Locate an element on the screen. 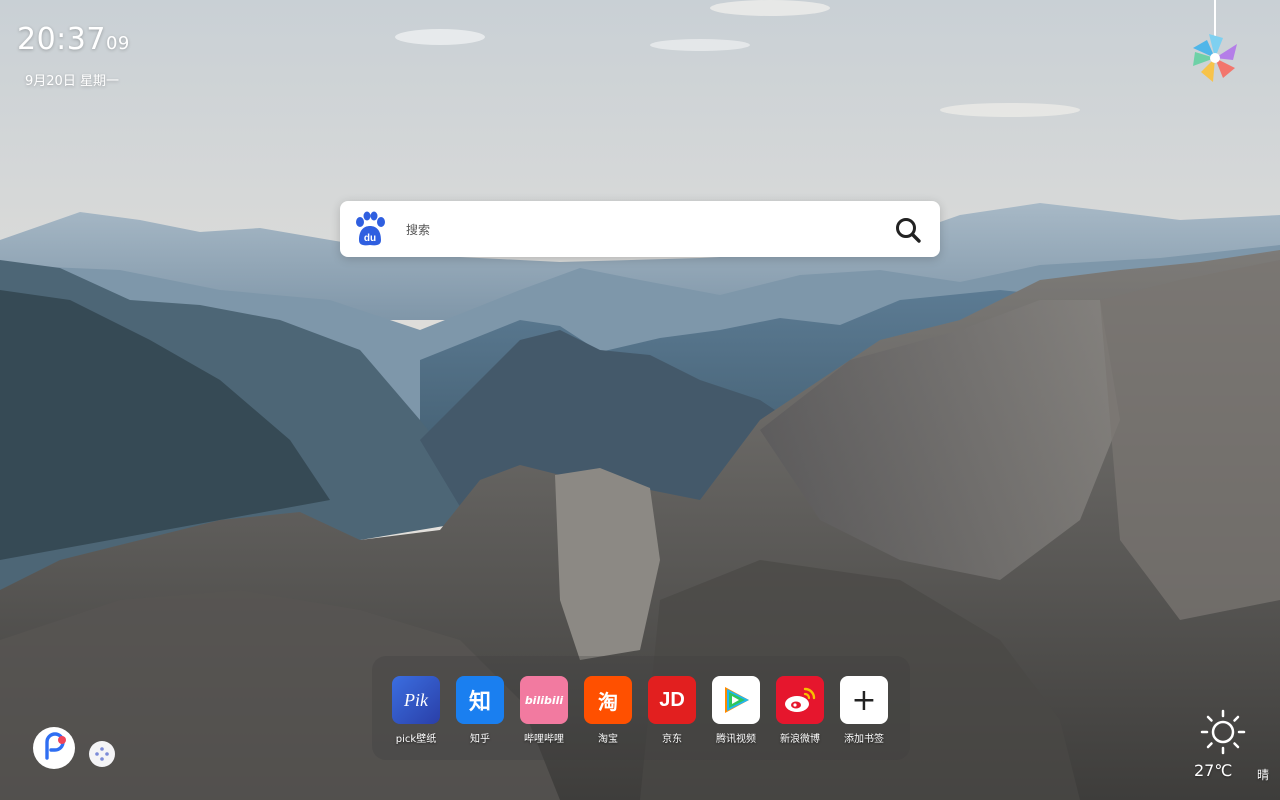 Image resolution: width=1280 pixels, height=800 pixels. weather-widget: 27℃ 晴 is located at coordinates (1235, 747).